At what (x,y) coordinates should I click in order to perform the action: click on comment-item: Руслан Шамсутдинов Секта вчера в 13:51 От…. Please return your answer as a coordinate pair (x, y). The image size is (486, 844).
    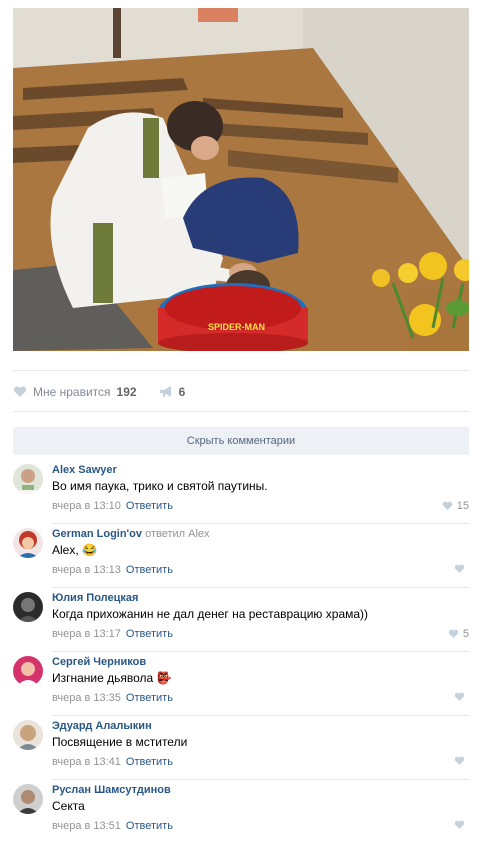
    Looking at the image, I should click on (241, 814).